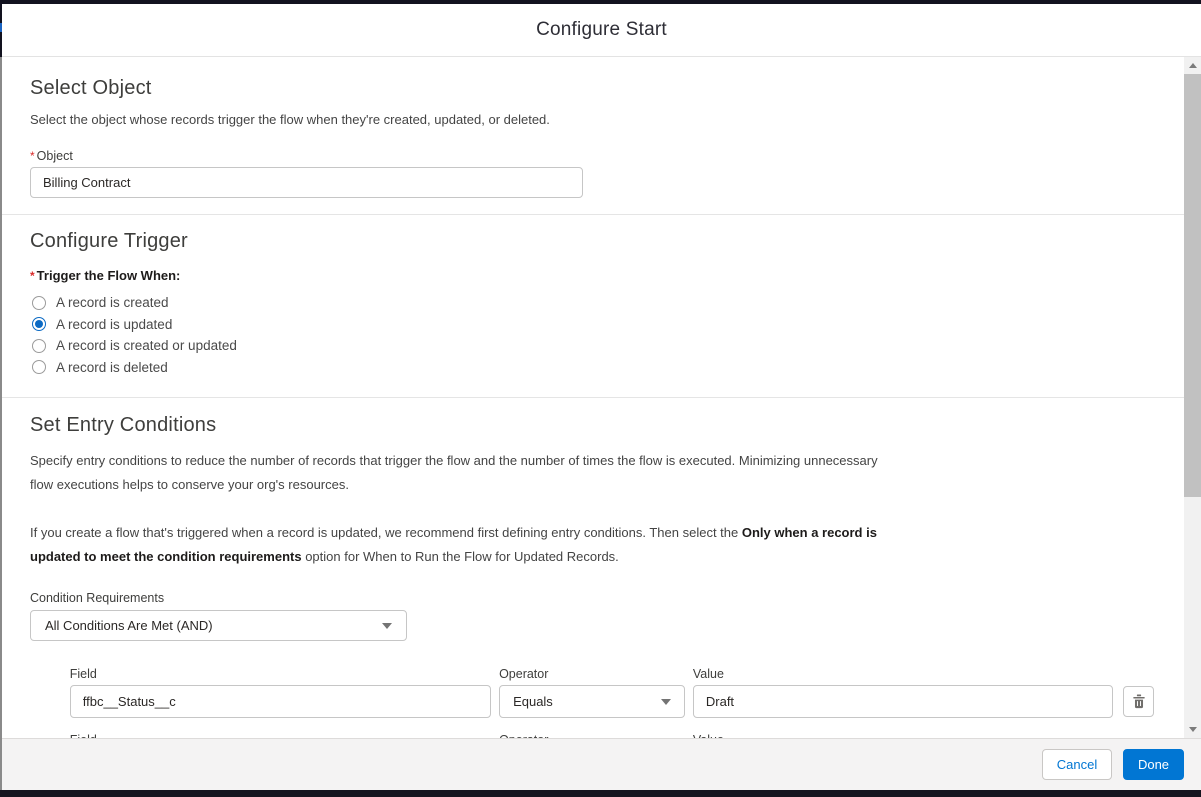  I want to click on done-button: Done, so click(1153, 764).